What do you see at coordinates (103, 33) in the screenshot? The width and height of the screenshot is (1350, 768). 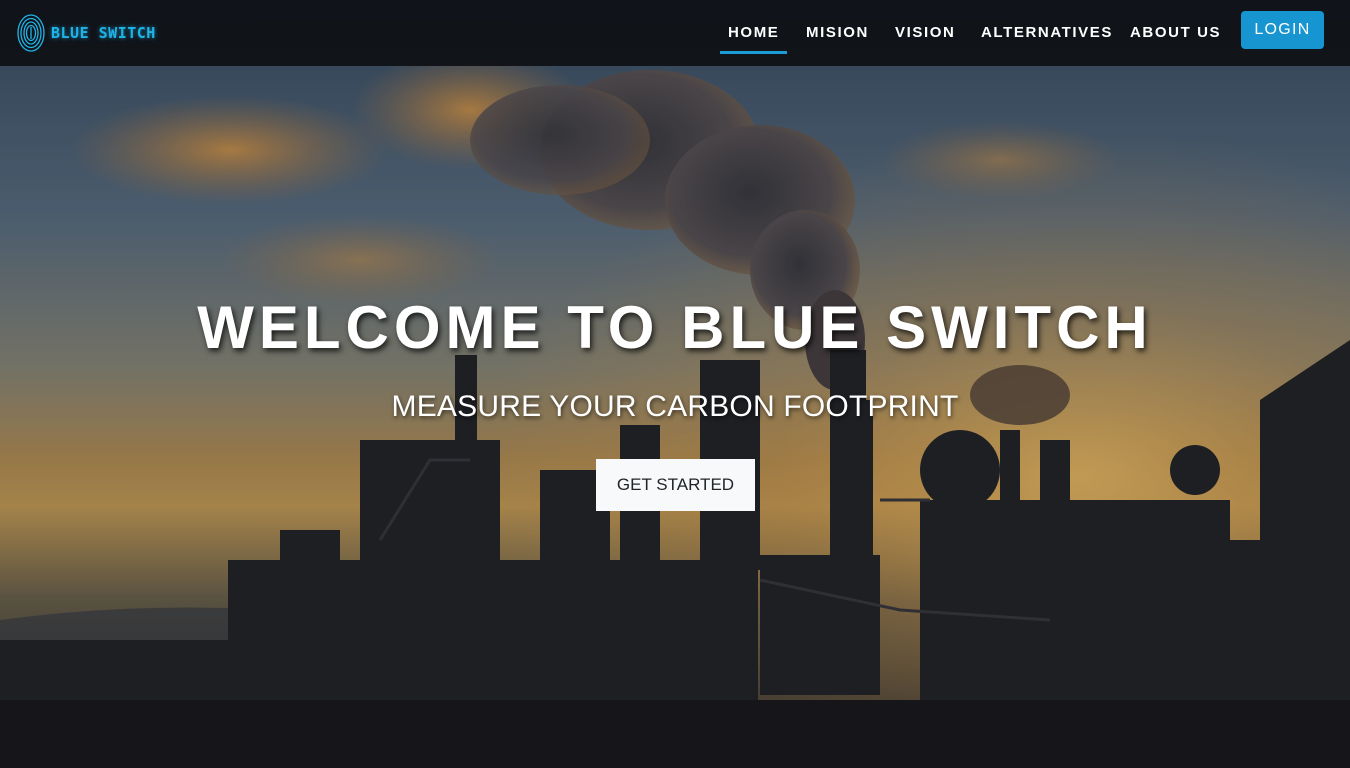 I see `brand-name: BLUE SWITCH` at bounding box center [103, 33].